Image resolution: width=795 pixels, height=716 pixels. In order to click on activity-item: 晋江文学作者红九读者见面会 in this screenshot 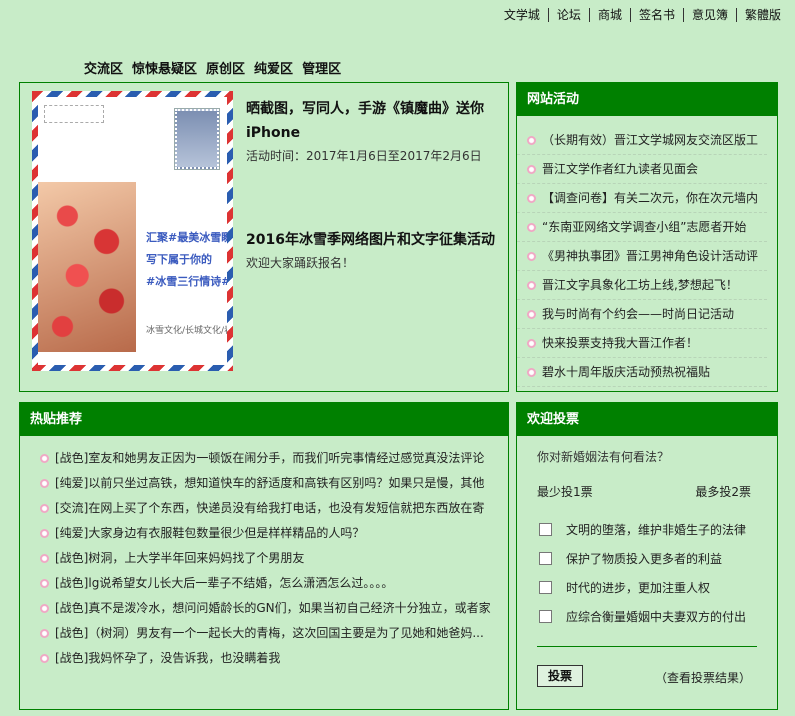, I will do `click(642, 169)`.